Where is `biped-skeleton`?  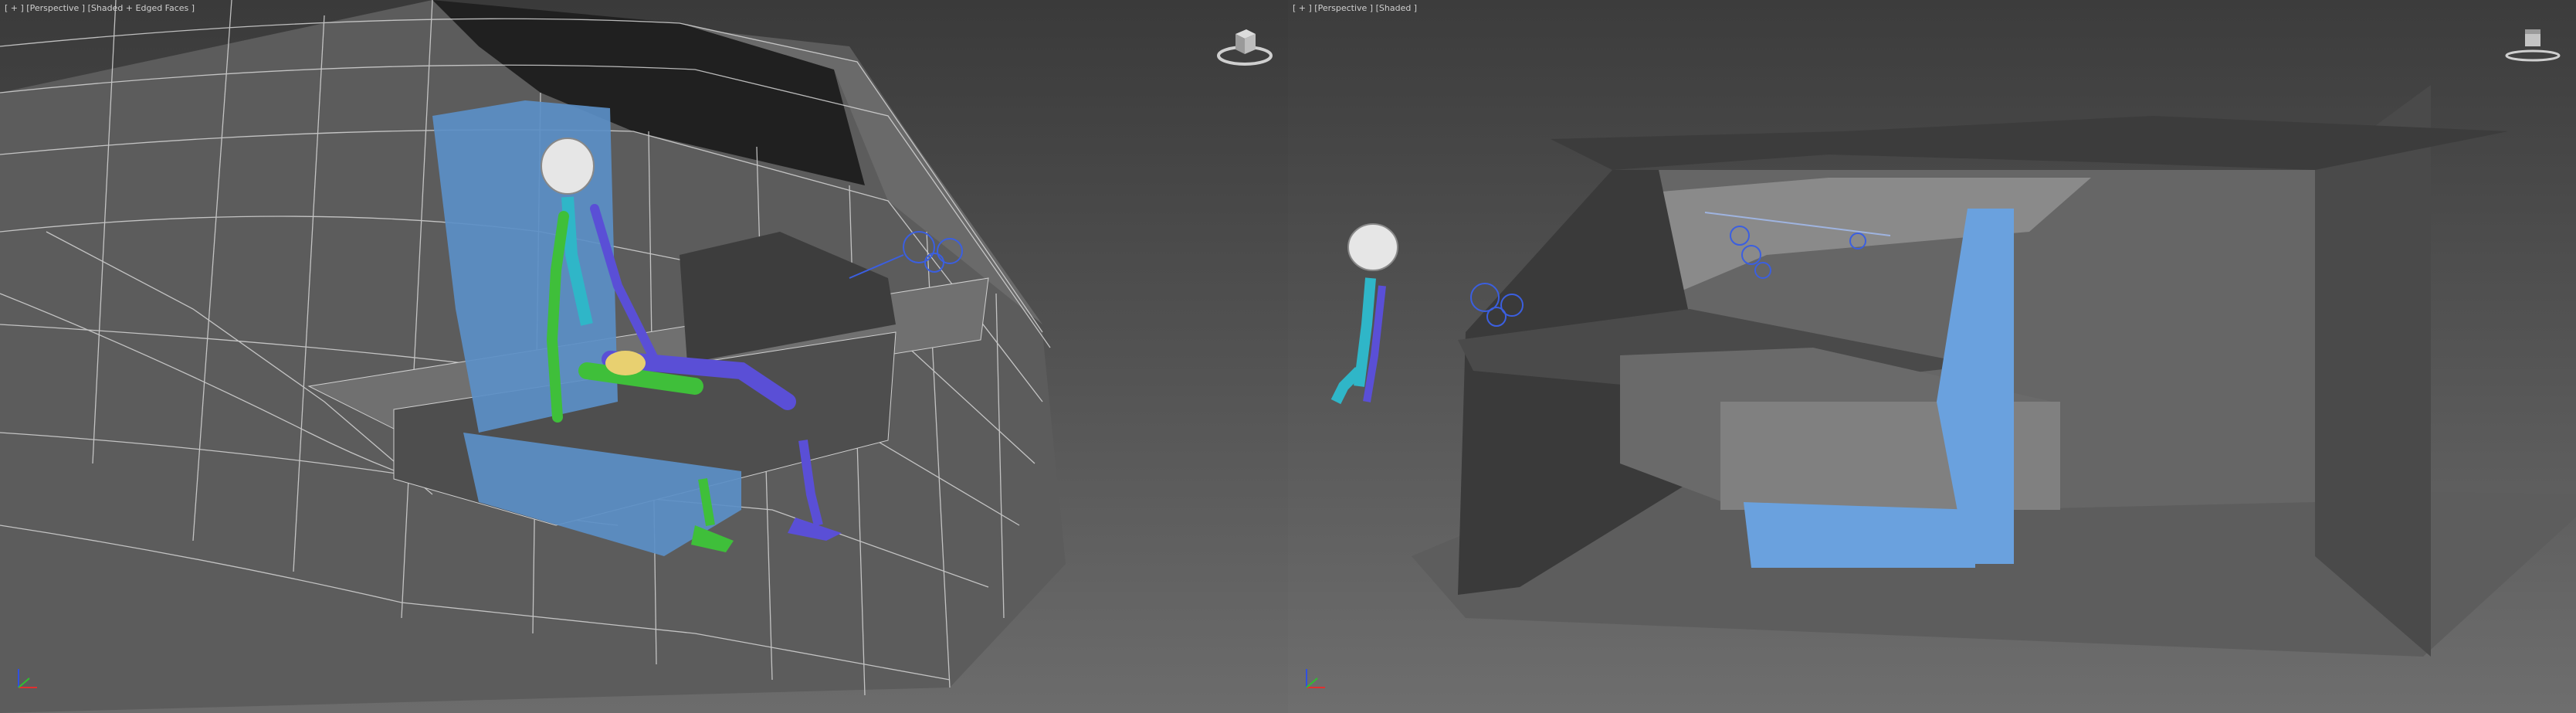
biped-skeleton is located at coordinates (1364, 314).